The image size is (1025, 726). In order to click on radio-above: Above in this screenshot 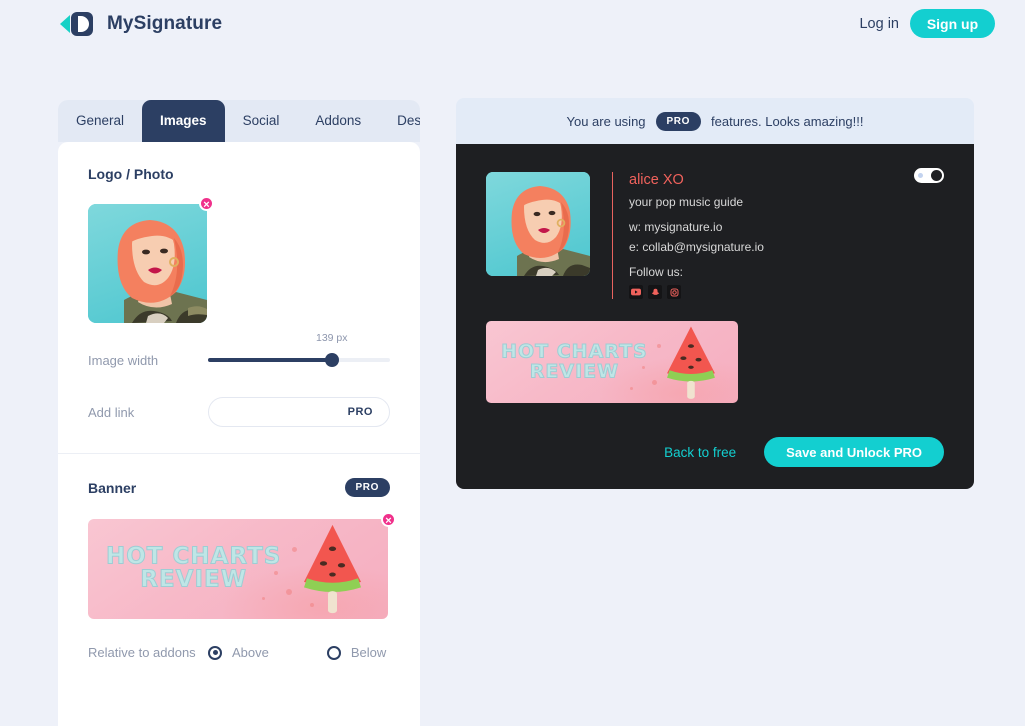, I will do `click(238, 652)`.